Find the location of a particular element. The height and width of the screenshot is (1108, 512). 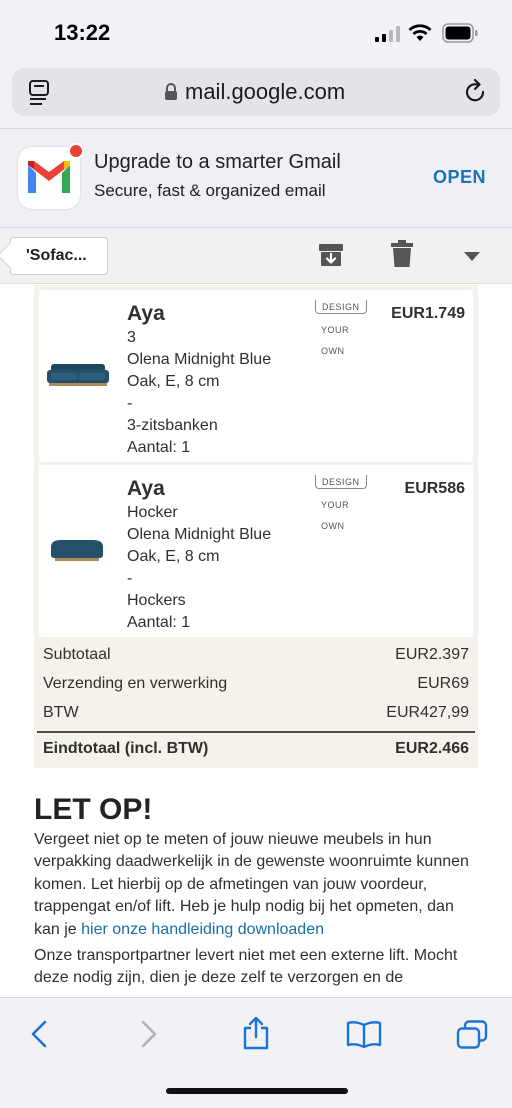

more-options-icon is located at coordinates (472, 256).